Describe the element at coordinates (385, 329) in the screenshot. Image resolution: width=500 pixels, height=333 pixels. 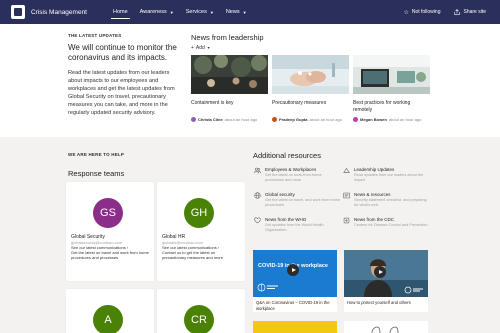
I see `hands-icon` at that location.